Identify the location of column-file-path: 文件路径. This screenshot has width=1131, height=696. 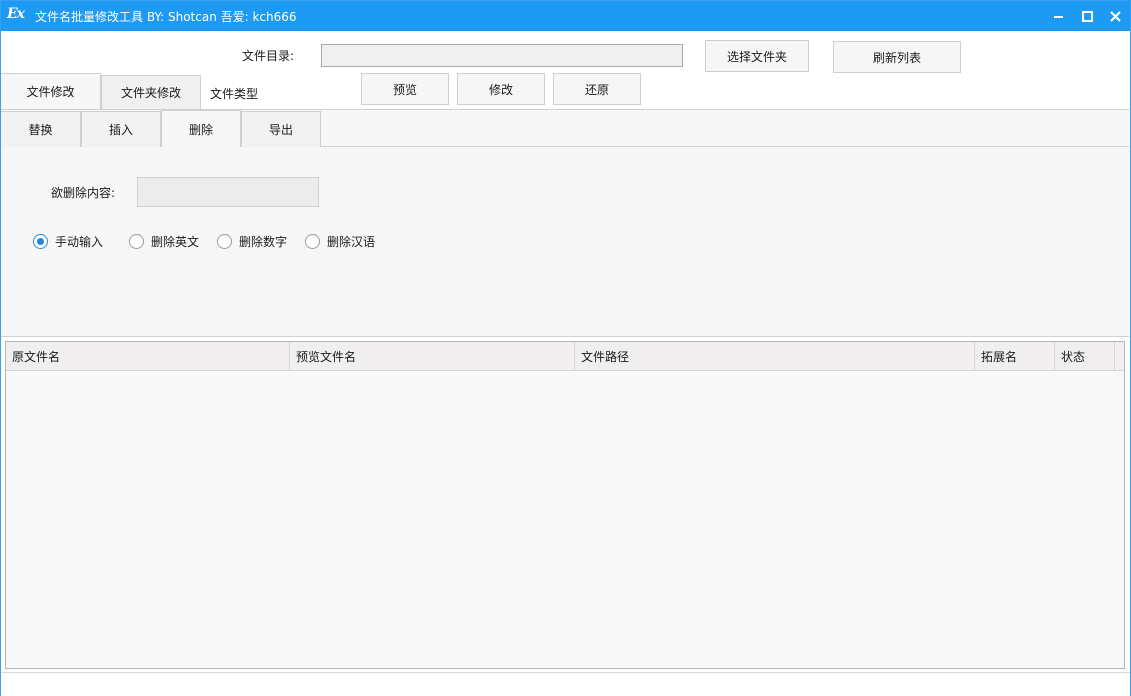
(775, 356).